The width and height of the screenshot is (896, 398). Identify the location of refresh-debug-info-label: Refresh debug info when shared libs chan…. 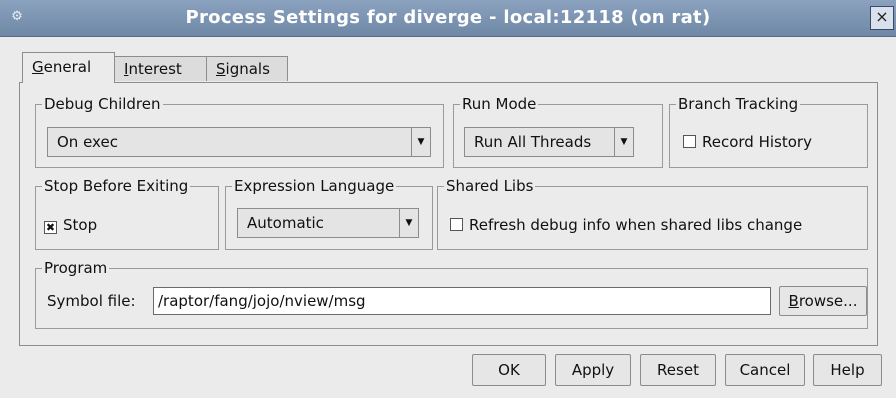
(636, 225).